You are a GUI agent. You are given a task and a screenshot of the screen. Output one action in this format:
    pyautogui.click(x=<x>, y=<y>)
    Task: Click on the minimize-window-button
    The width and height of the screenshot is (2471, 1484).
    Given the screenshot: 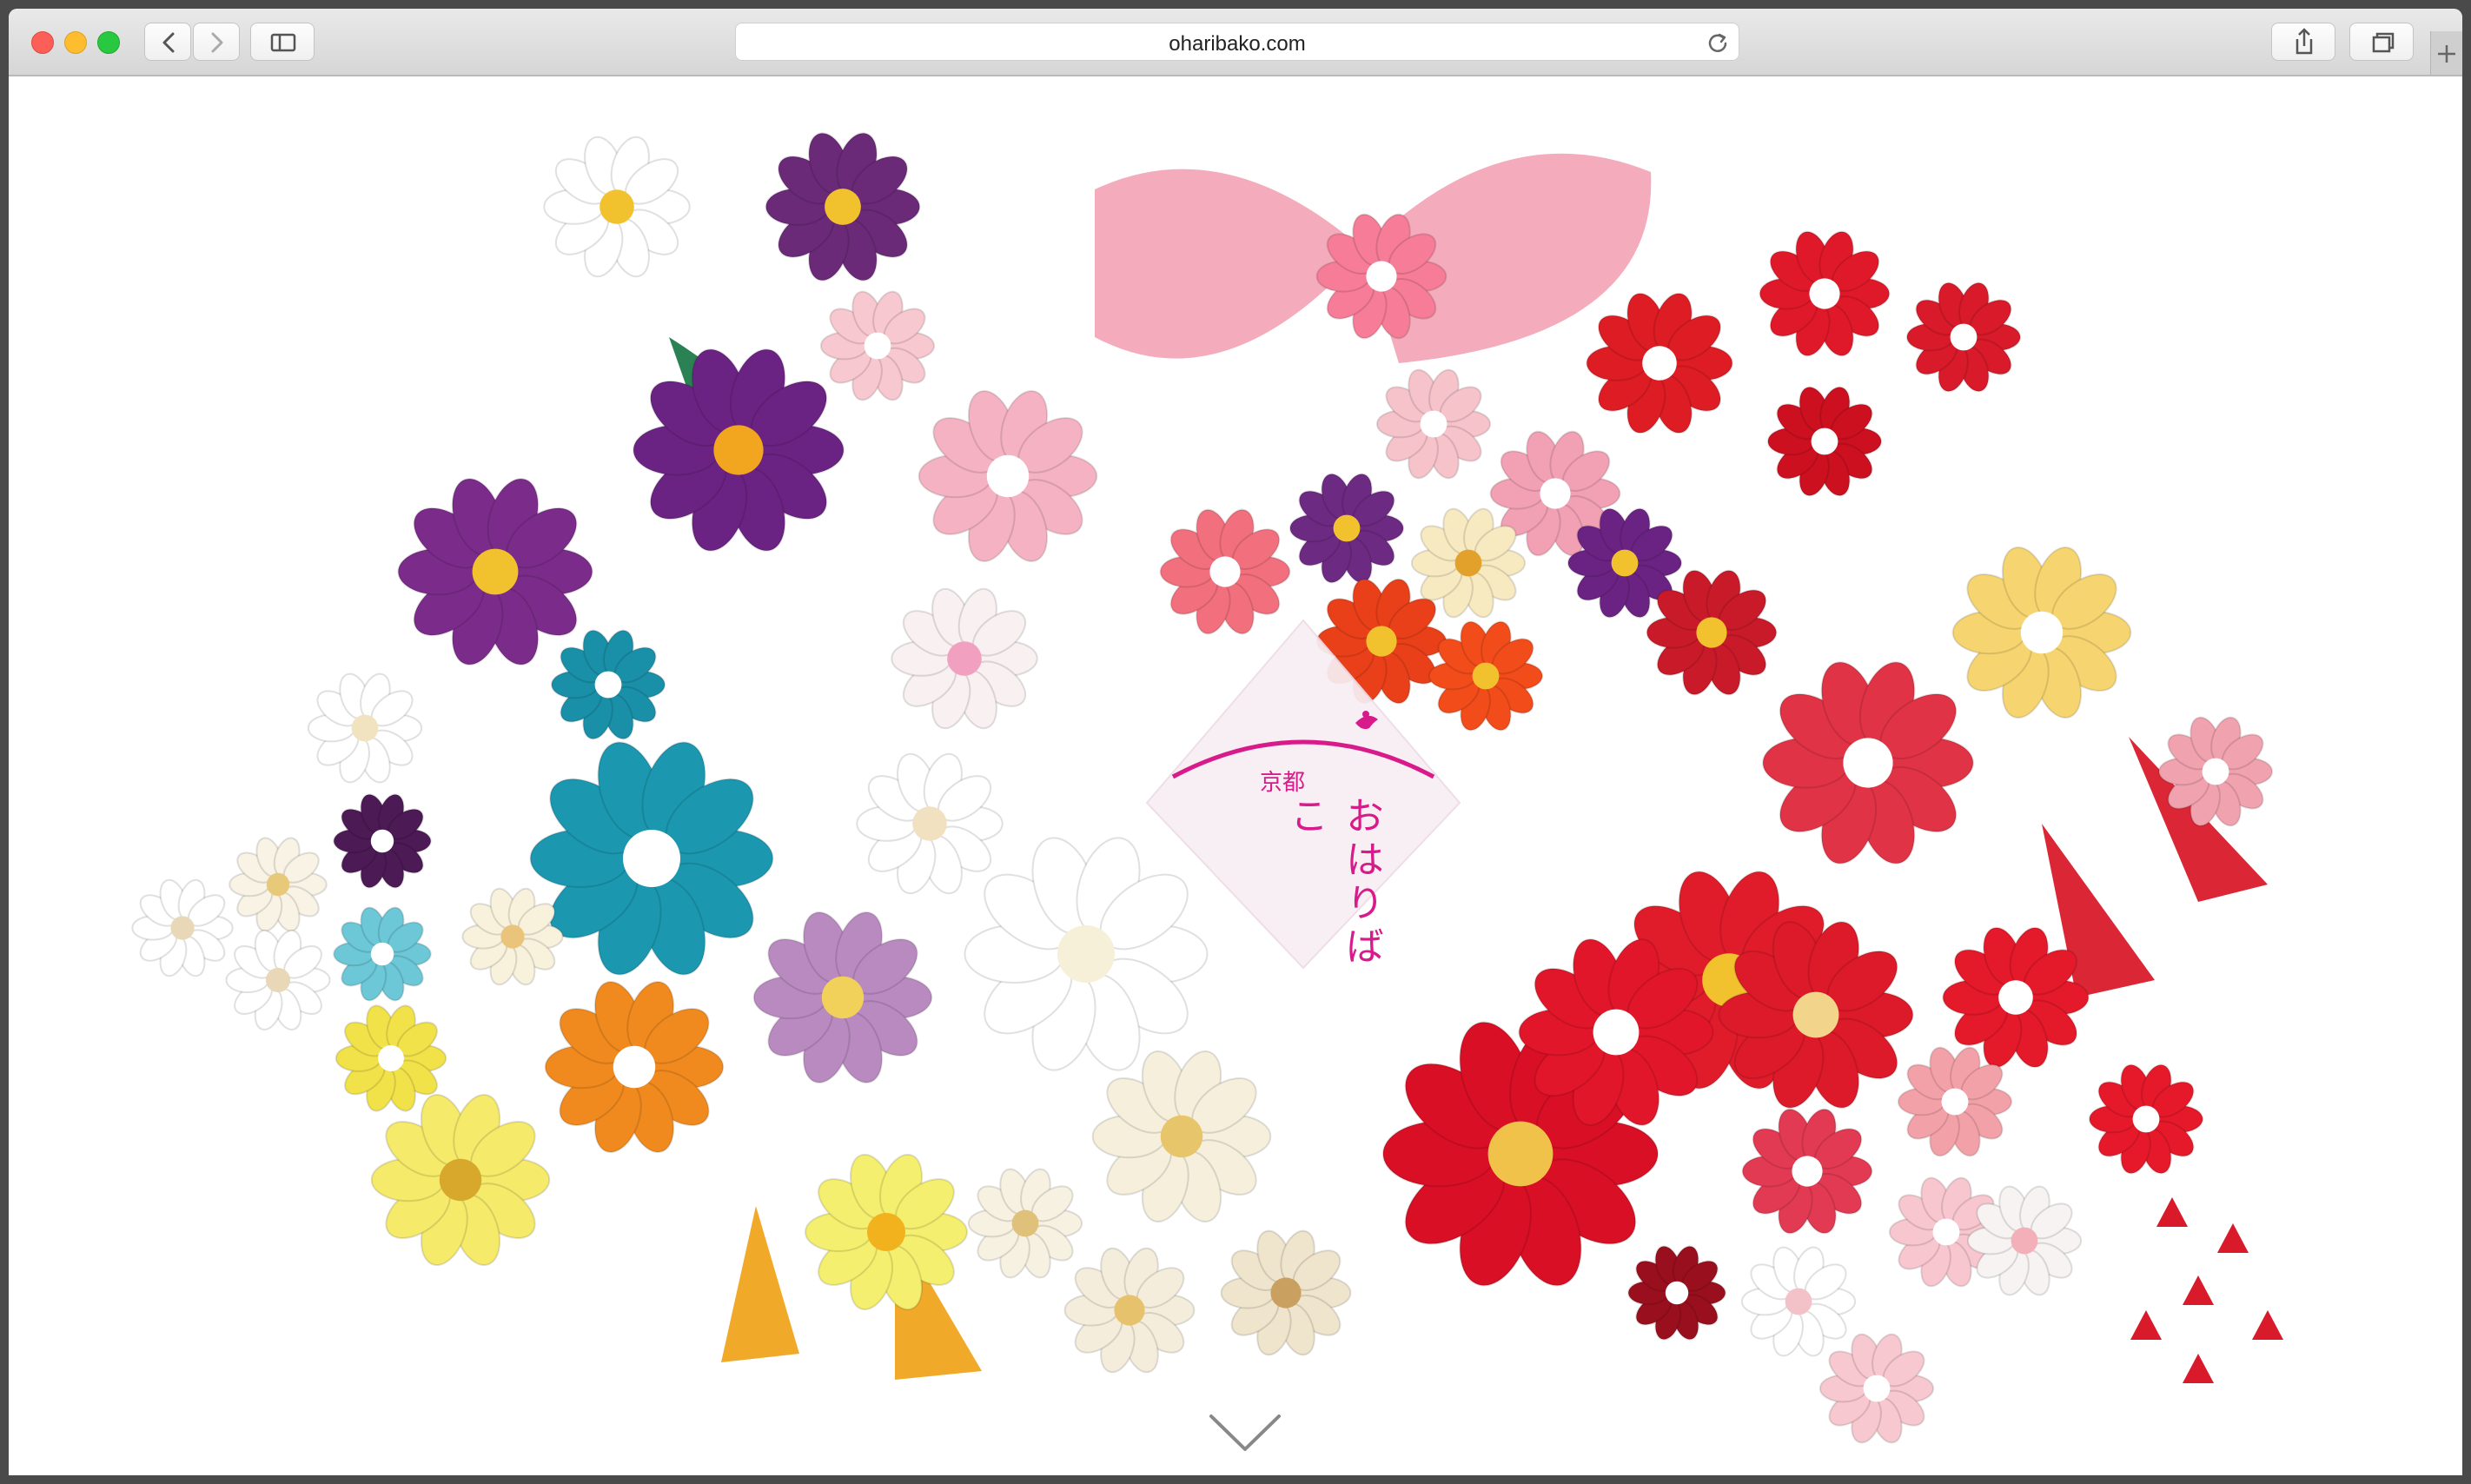 What is the action you would take?
    pyautogui.click(x=76, y=42)
    